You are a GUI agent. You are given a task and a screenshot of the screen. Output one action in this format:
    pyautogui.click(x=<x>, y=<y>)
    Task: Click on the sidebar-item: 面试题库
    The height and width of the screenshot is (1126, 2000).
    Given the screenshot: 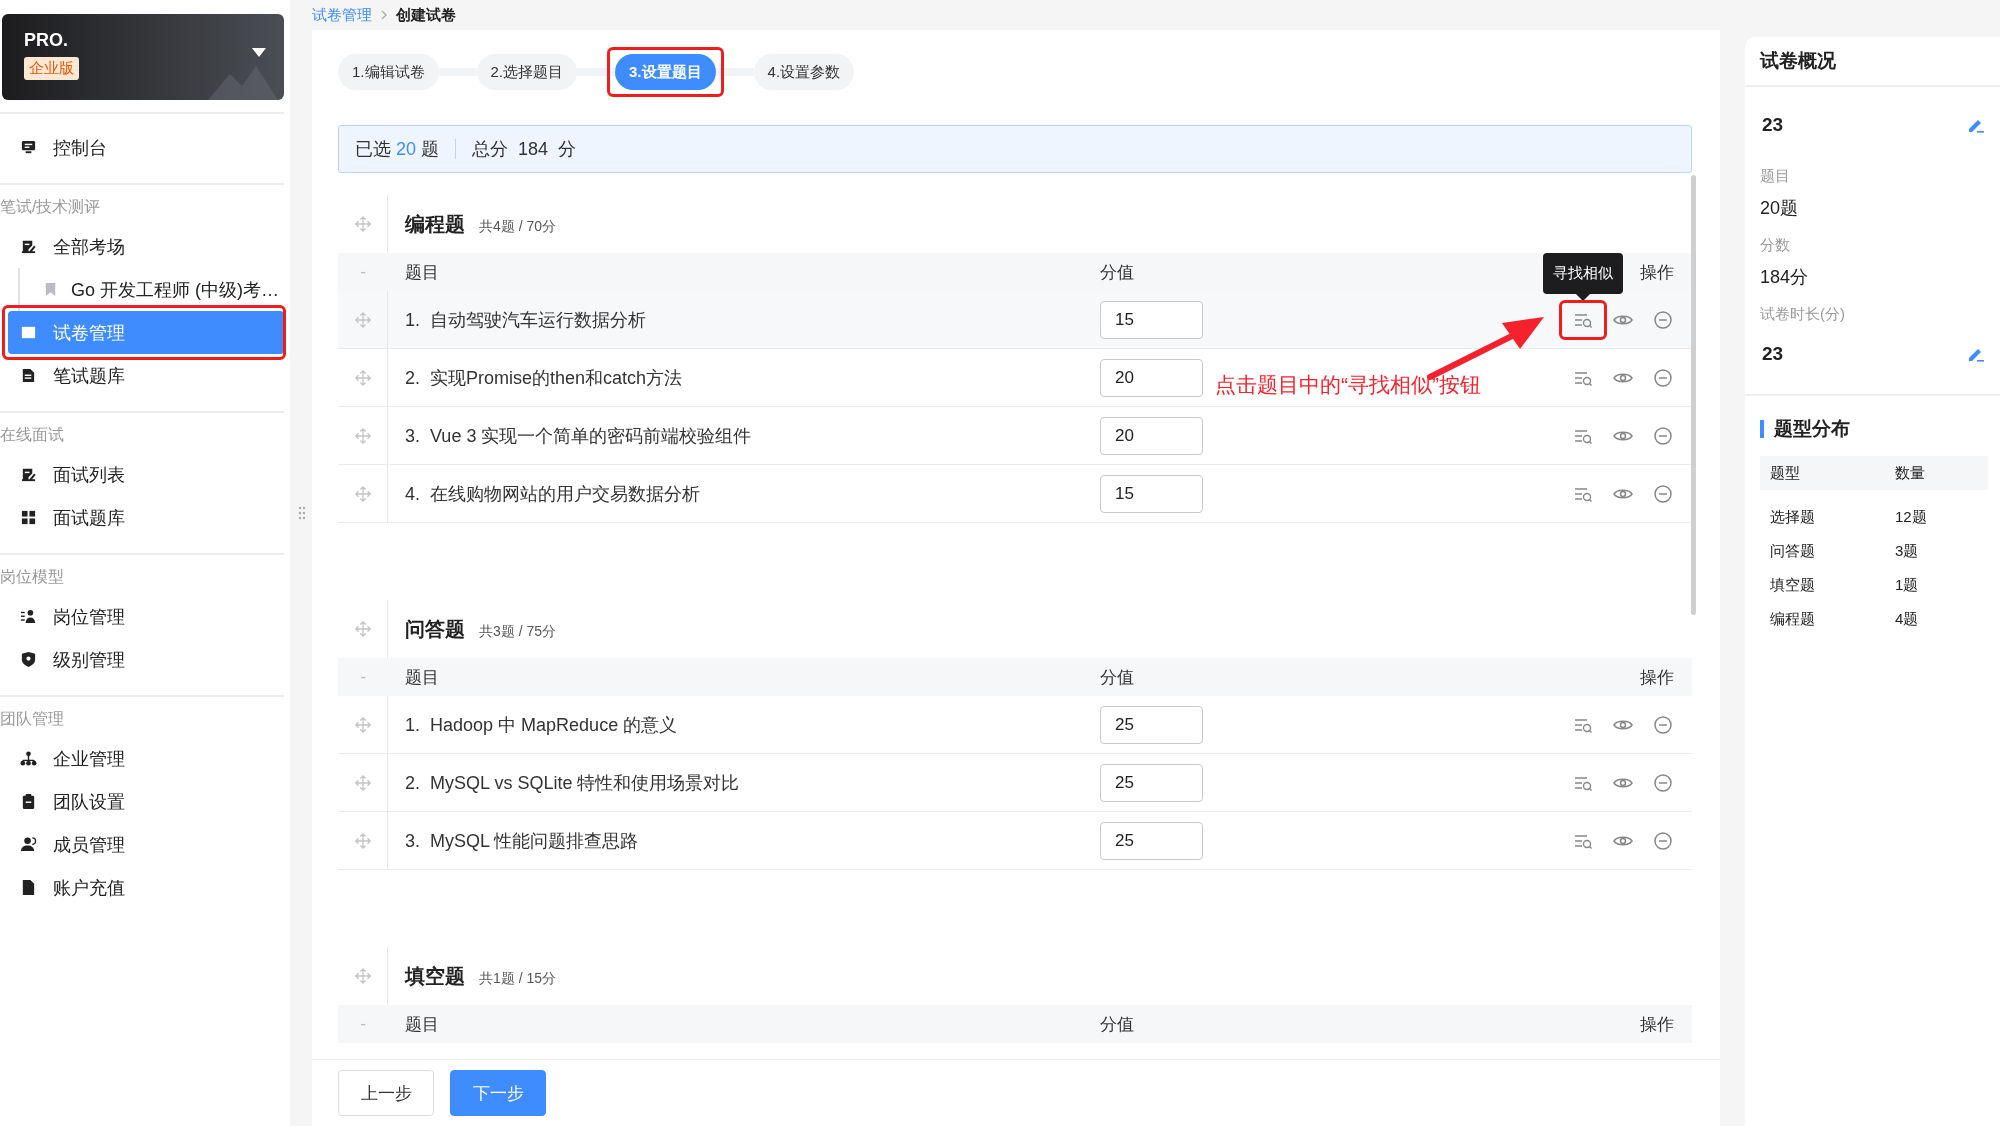 What is the action you would take?
    pyautogui.click(x=146, y=517)
    